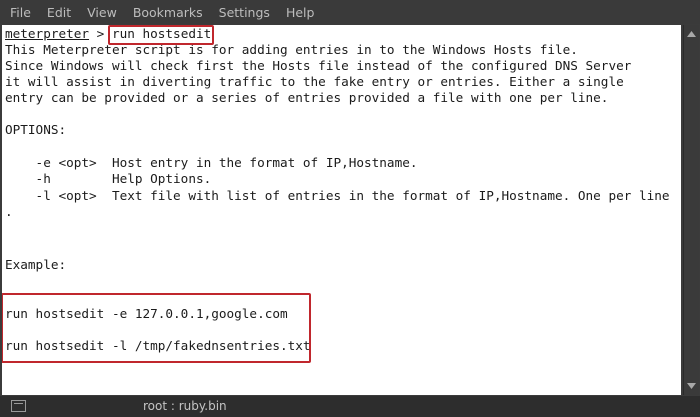 Image resolution: width=700 pixels, height=417 pixels. What do you see at coordinates (36, 129) in the screenshot?
I see `options-heading: OPTIONS:` at bounding box center [36, 129].